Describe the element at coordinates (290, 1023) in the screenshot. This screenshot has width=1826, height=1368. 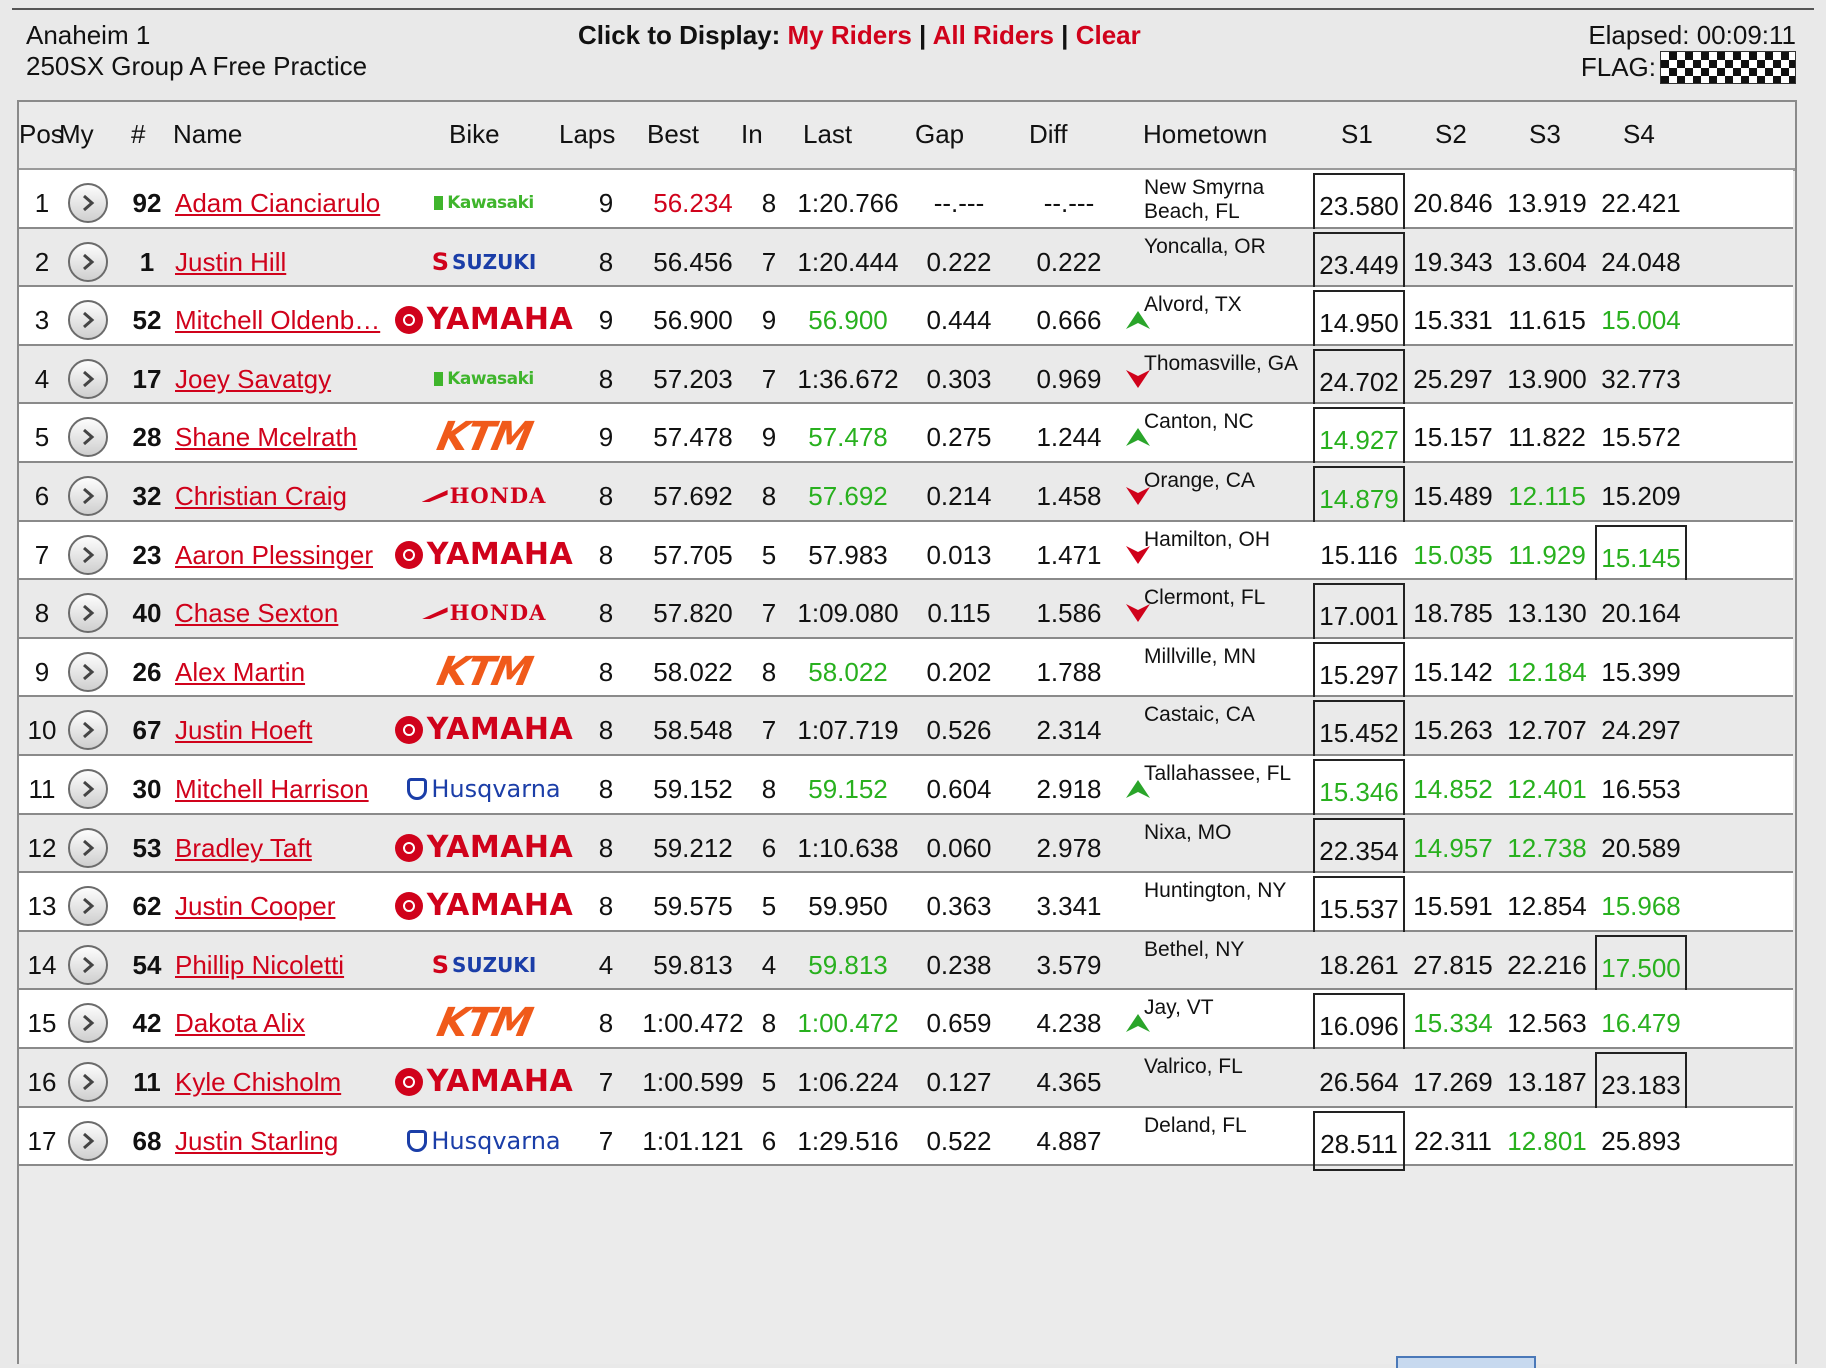
I see `rider-name-link: Dakota Alix` at that location.